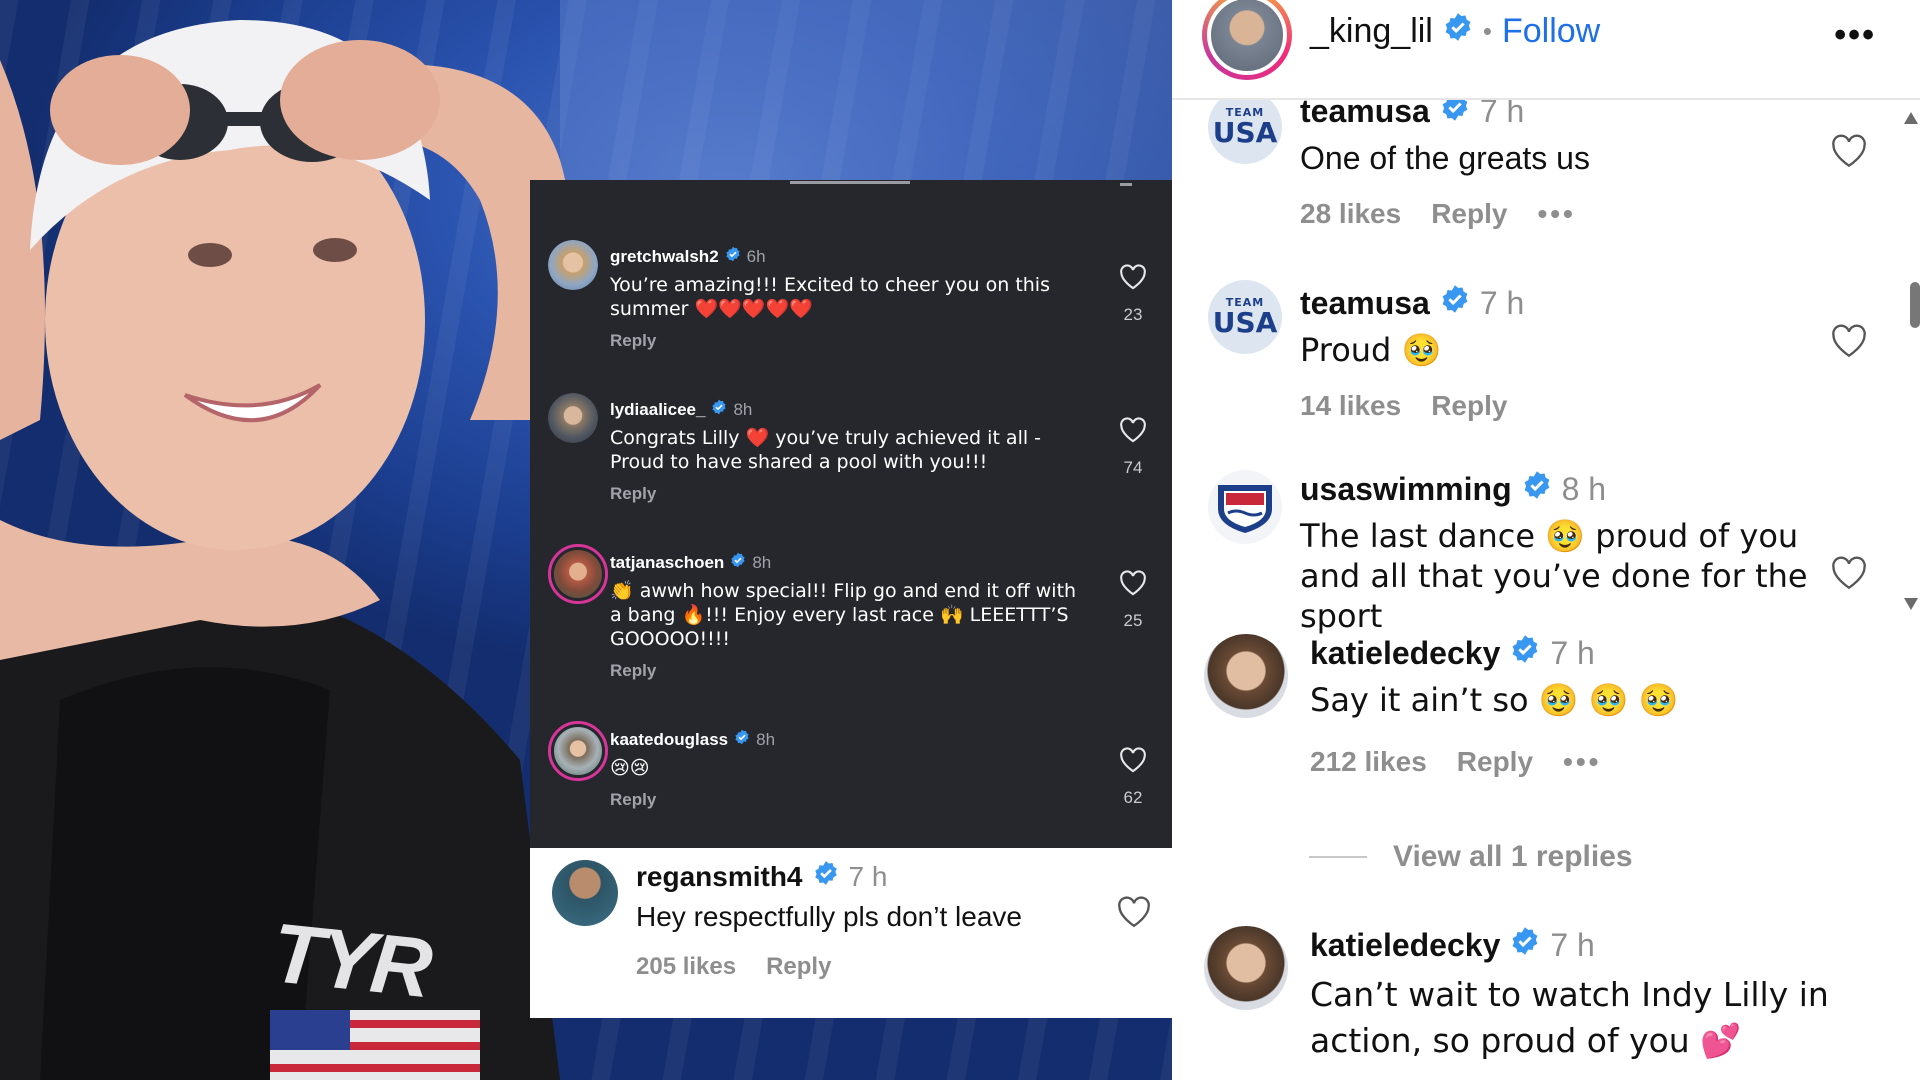  I want to click on like-count: 212 likes, so click(1368, 762).